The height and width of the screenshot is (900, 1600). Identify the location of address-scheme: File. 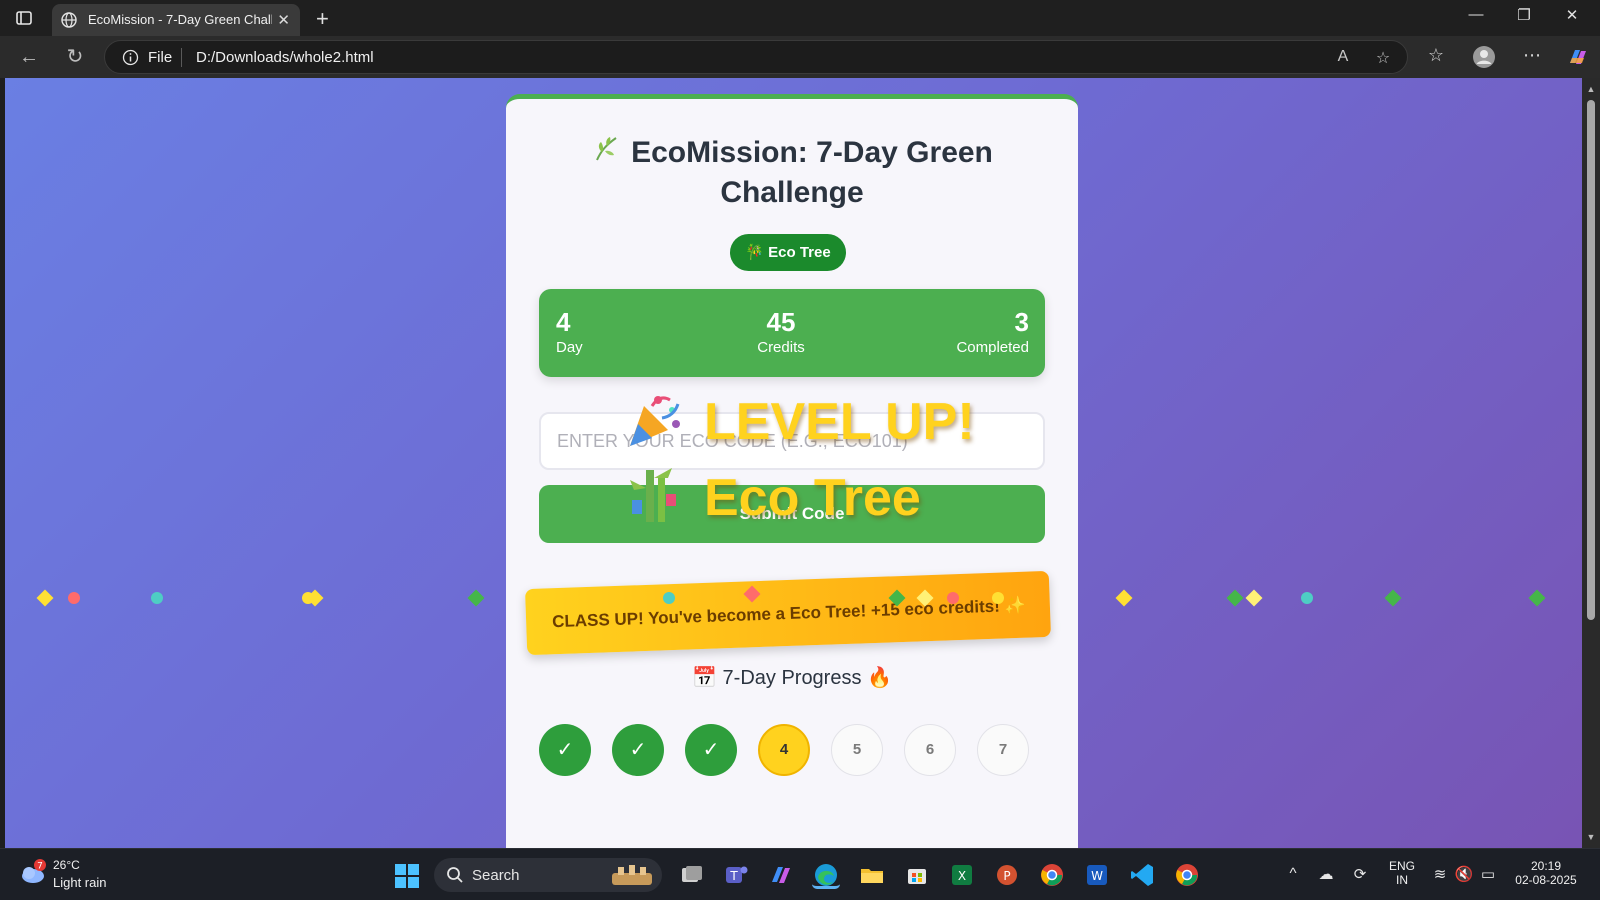
(160, 57).